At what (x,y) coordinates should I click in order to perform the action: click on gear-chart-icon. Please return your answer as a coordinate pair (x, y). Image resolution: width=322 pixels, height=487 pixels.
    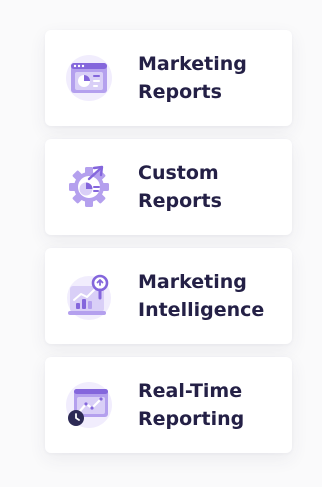
    Looking at the image, I should click on (89, 187).